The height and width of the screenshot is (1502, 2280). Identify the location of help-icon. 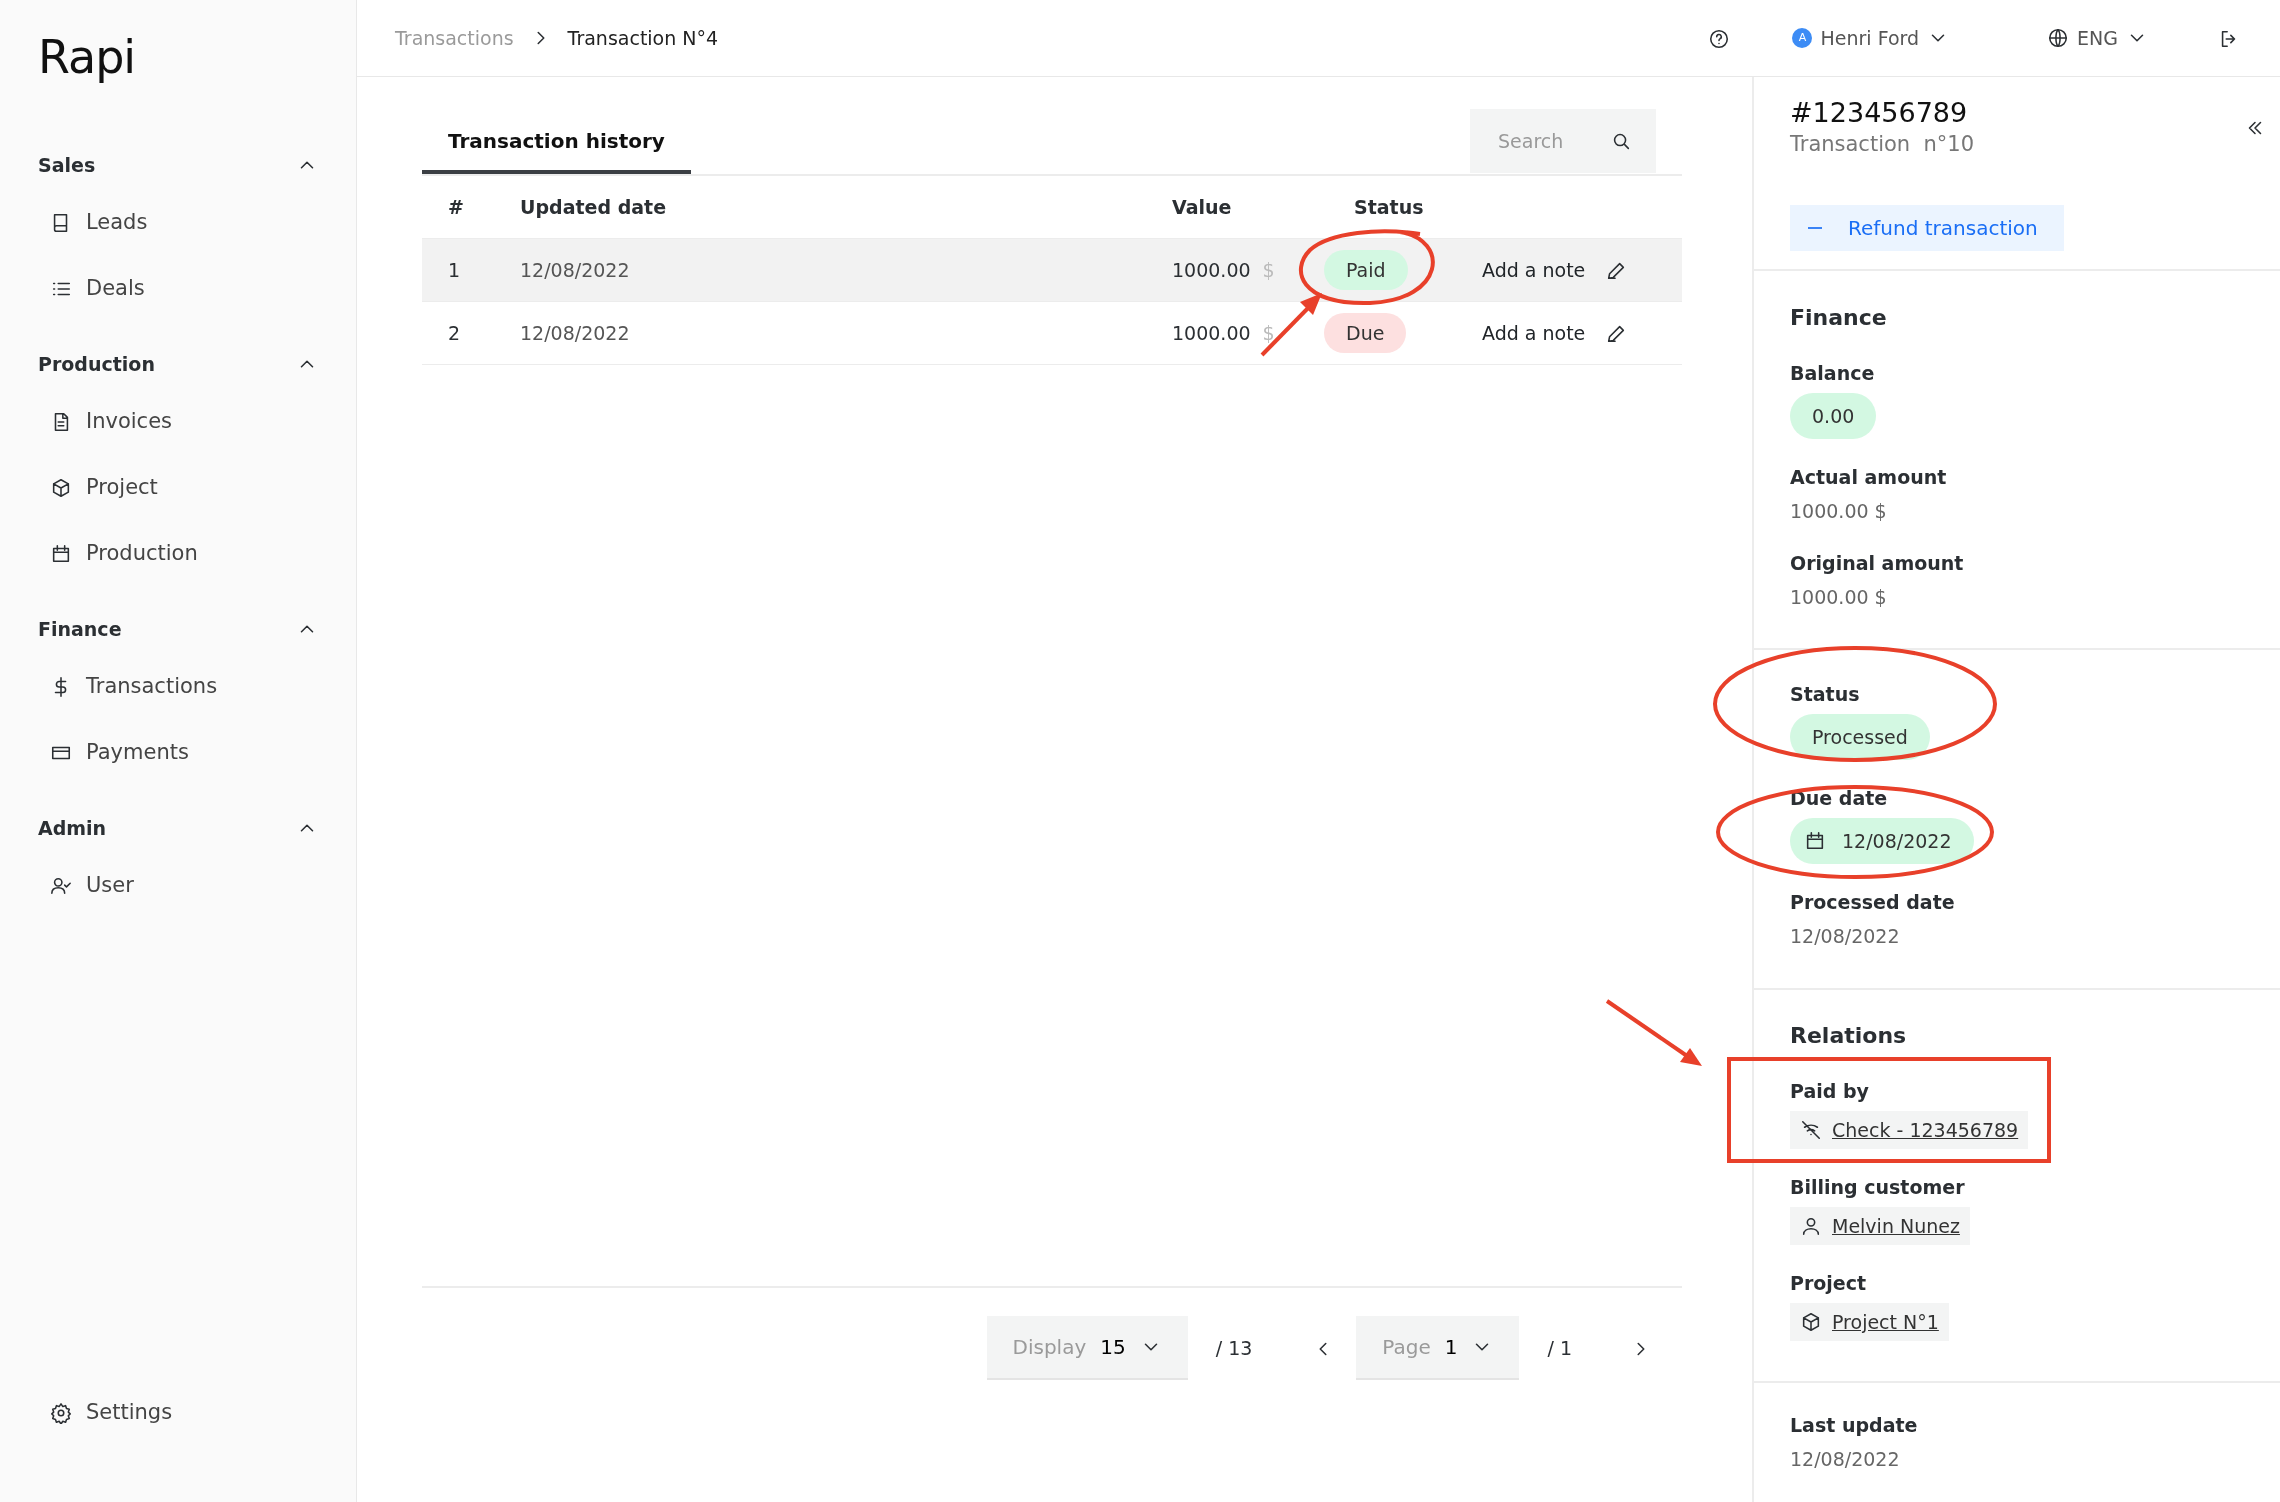
(1719, 38).